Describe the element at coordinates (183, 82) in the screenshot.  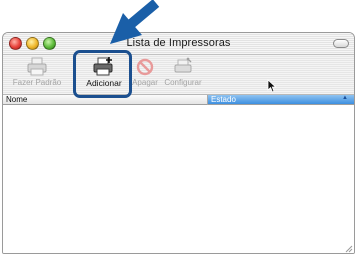
I see `configure-label: Configurar` at that location.